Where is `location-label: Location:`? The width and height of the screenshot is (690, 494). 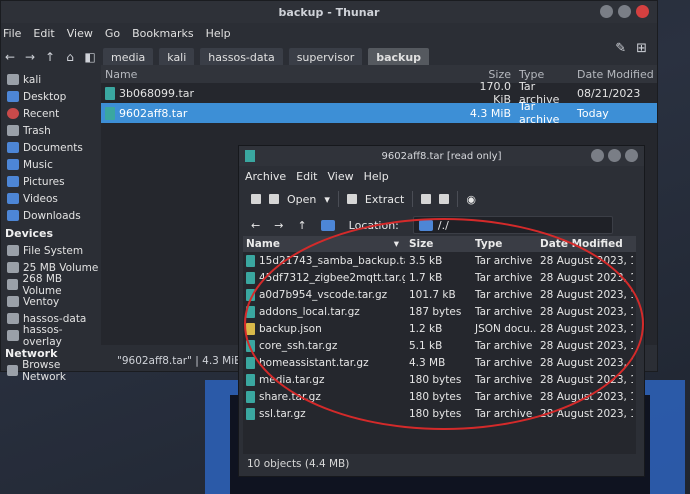 location-label: Location: is located at coordinates (373, 225).